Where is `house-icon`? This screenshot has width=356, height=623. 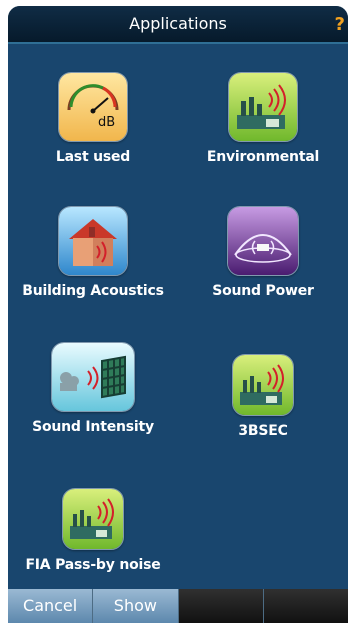 house-icon is located at coordinates (93, 241).